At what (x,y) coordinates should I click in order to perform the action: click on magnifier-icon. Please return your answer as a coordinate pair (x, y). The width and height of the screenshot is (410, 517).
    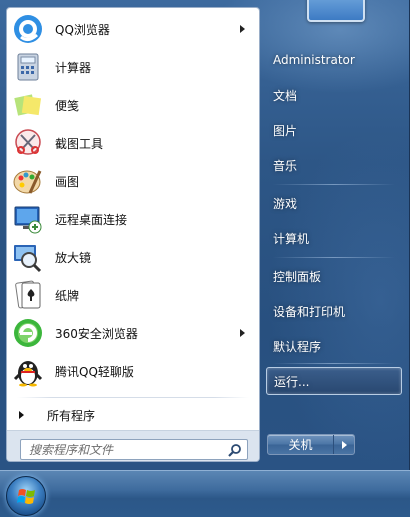
    Looking at the image, I should click on (28, 257).